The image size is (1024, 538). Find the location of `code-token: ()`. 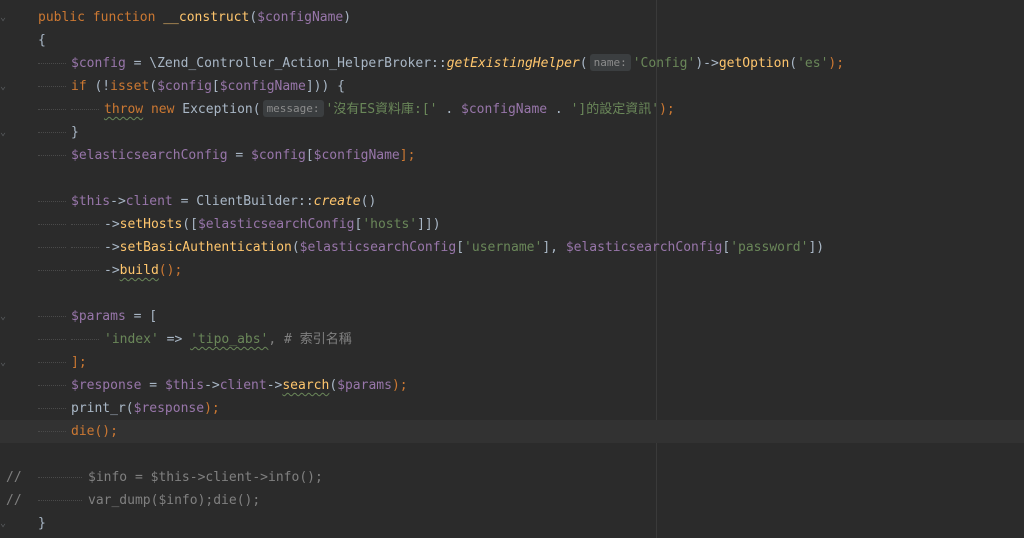

code-token: () is located at coordinates (368, 201).